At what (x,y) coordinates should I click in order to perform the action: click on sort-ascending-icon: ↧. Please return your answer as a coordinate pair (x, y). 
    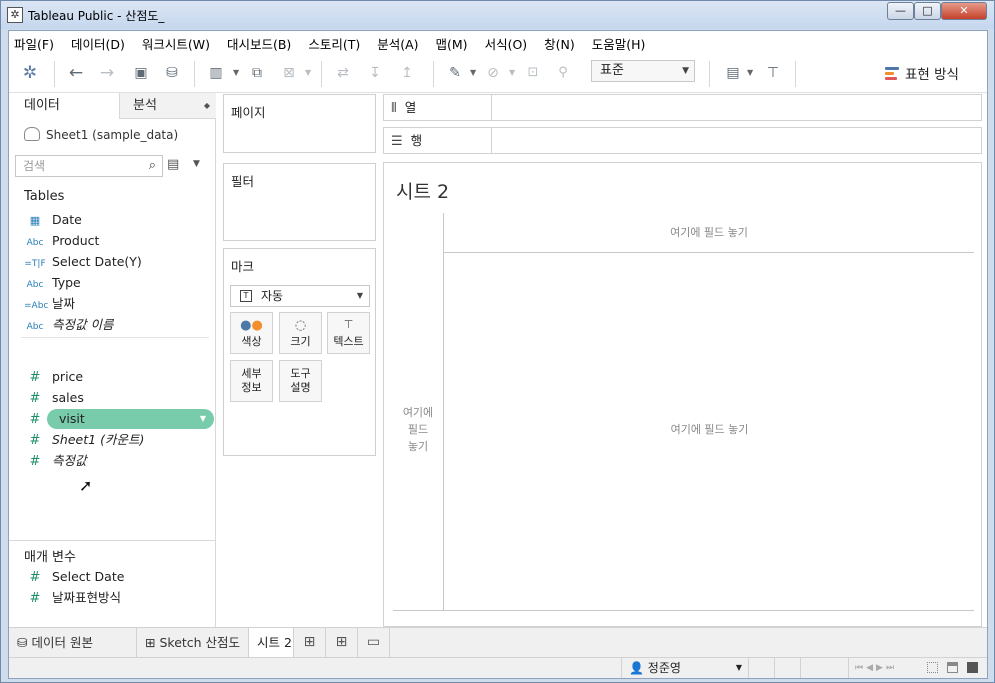
    Looking at the image, I should click on (375, 73).